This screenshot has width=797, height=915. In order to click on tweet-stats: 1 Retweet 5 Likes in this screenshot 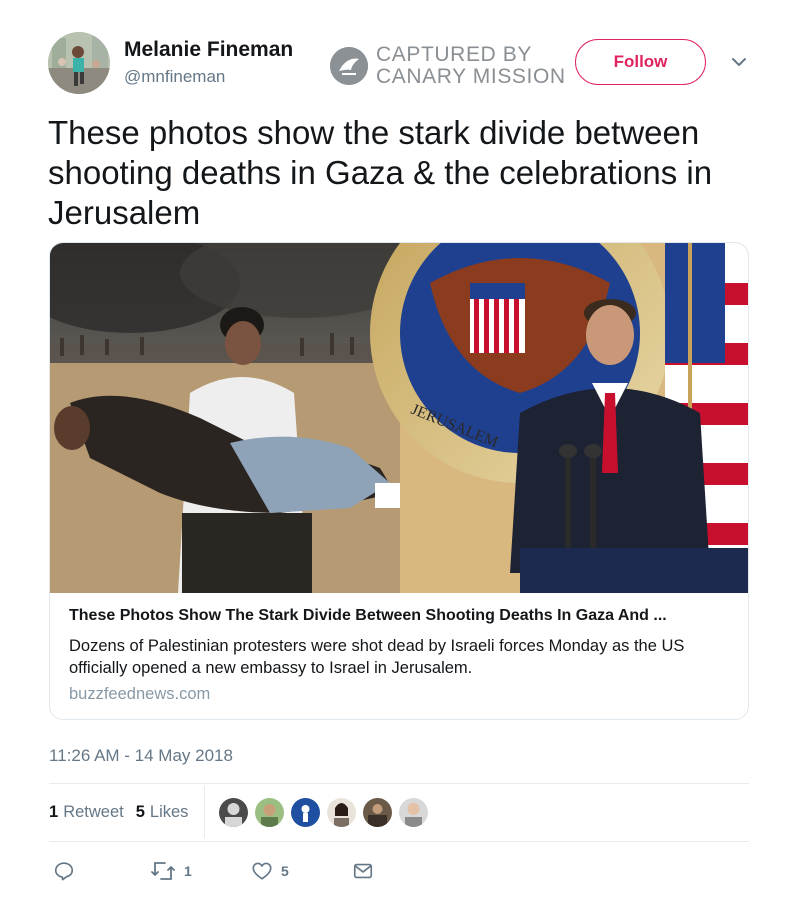, I will do `click(124, 812)`.